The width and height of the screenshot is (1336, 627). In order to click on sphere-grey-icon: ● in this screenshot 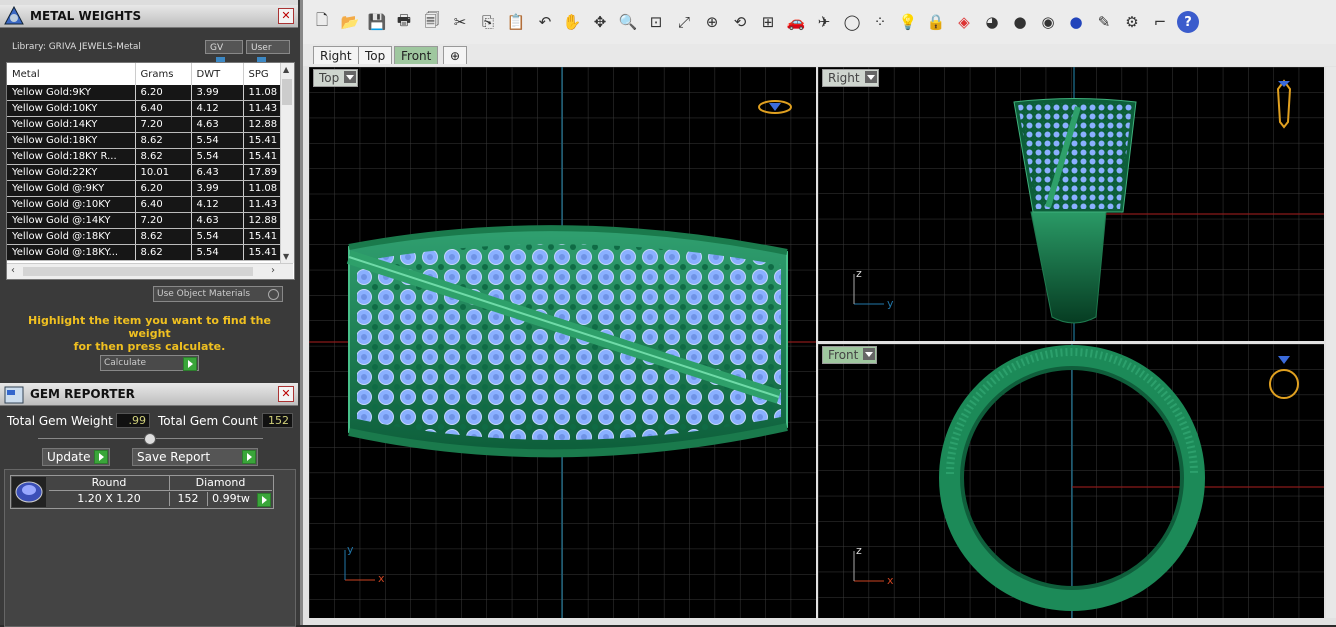, I will do `click(1020, 22)`.